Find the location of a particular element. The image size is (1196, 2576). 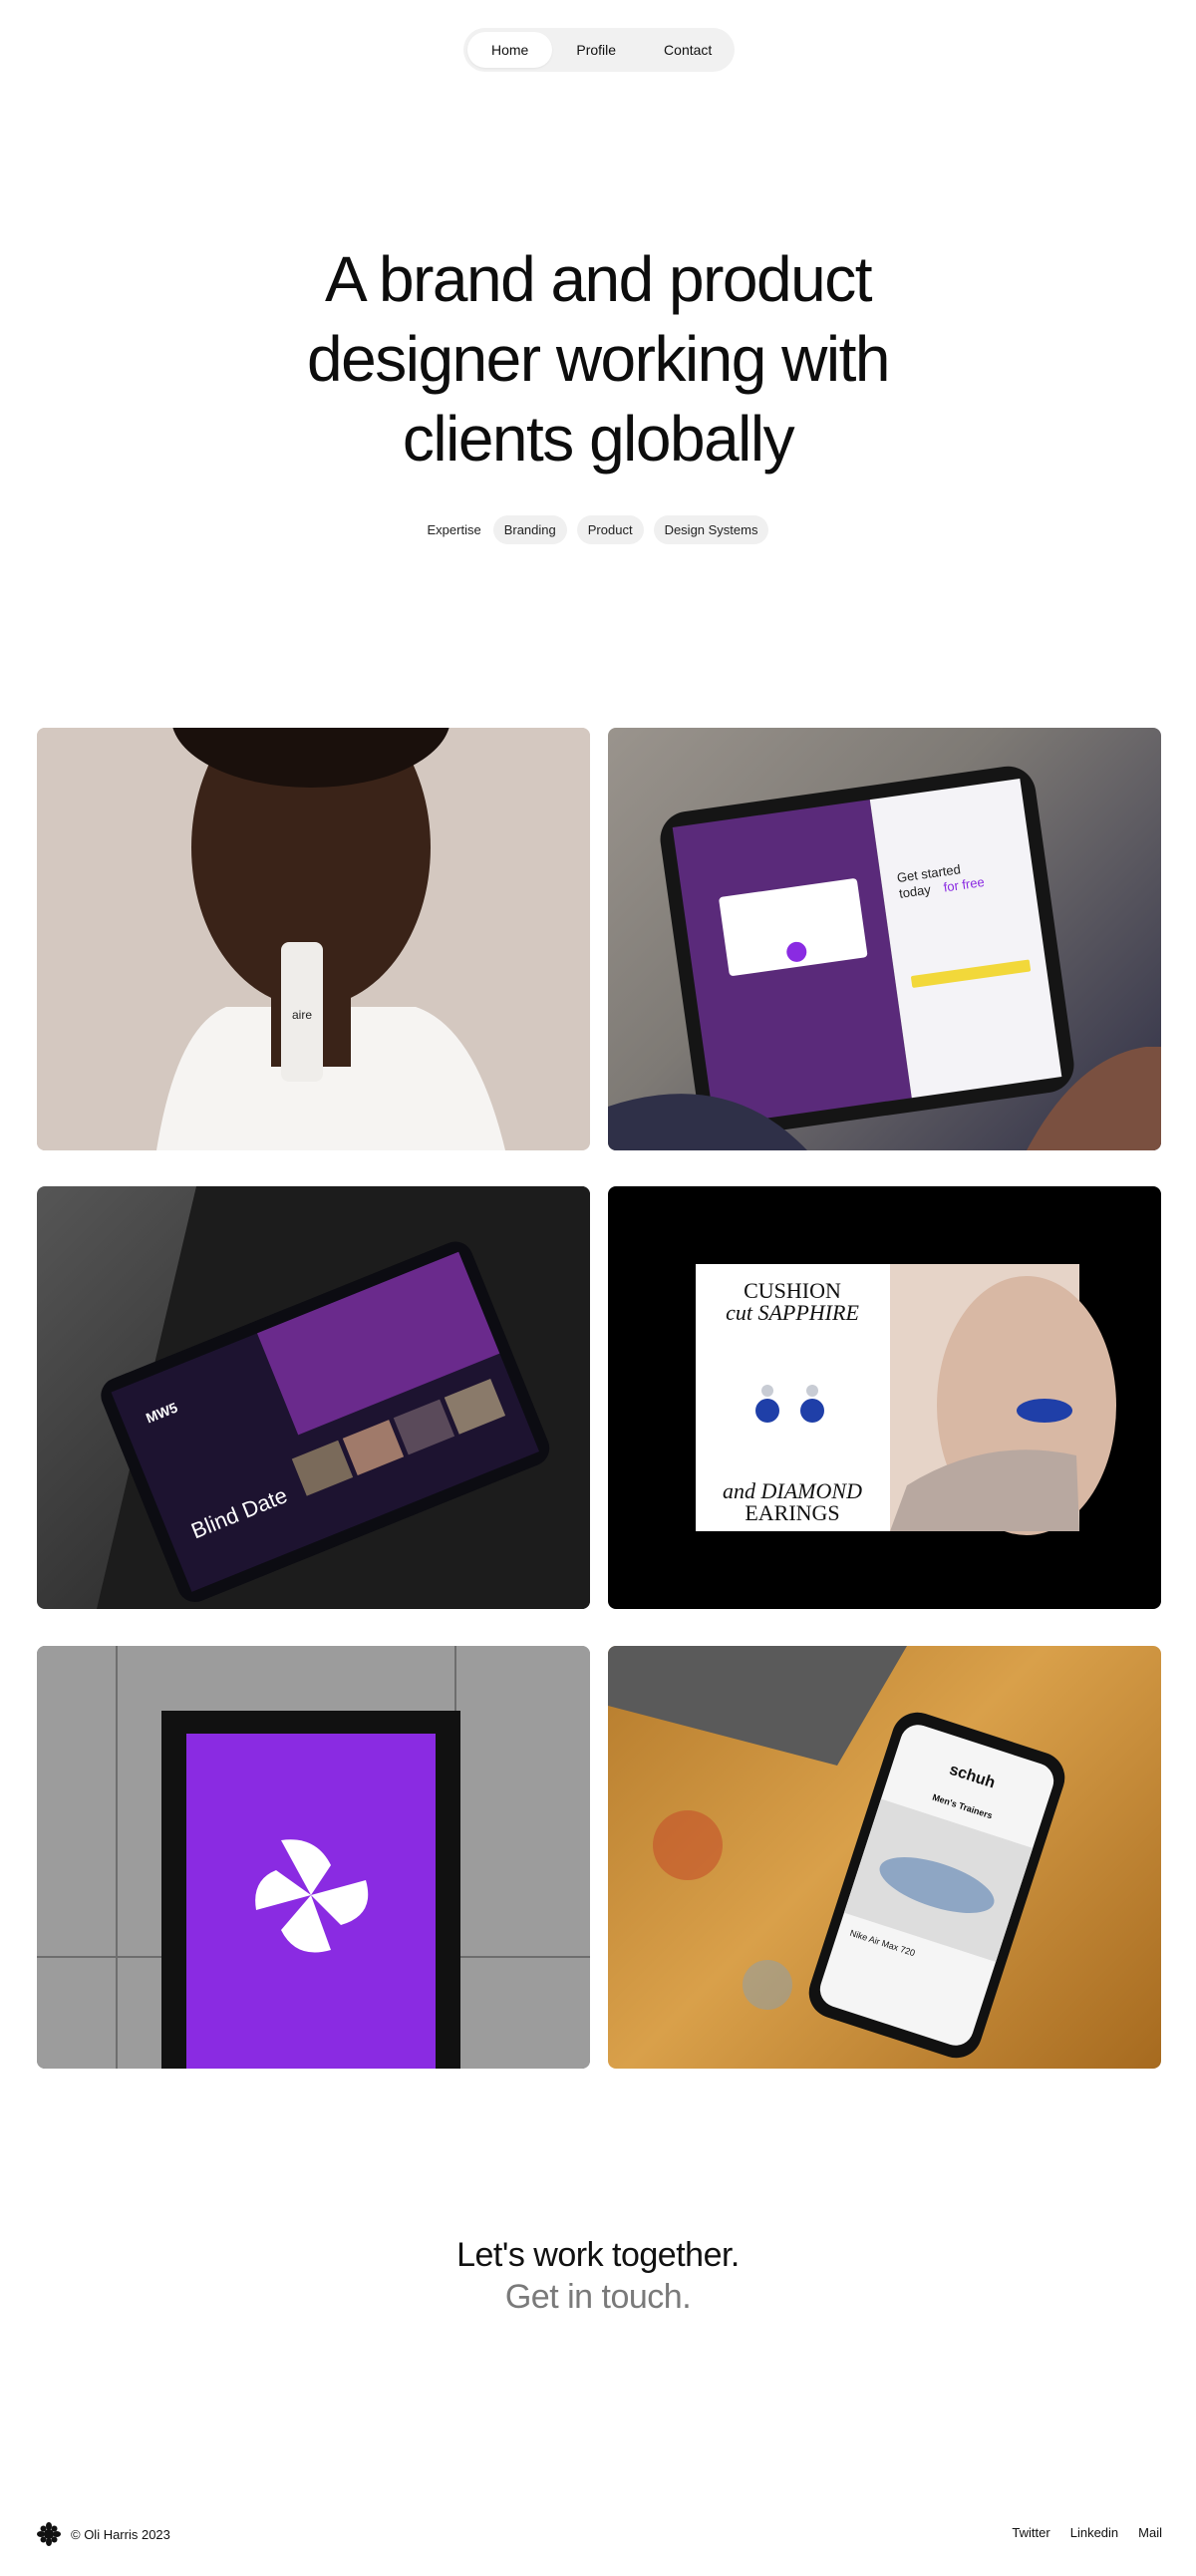

project-card-aire: aire is located at coordinates (313, 939).